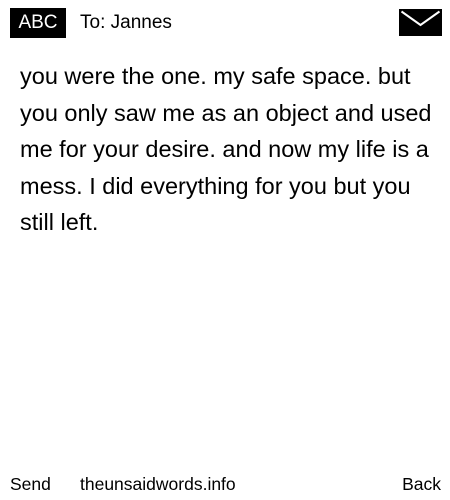  I want to click on softkey-bar: Send theunsaidwords.info Back, so click(225, 484).